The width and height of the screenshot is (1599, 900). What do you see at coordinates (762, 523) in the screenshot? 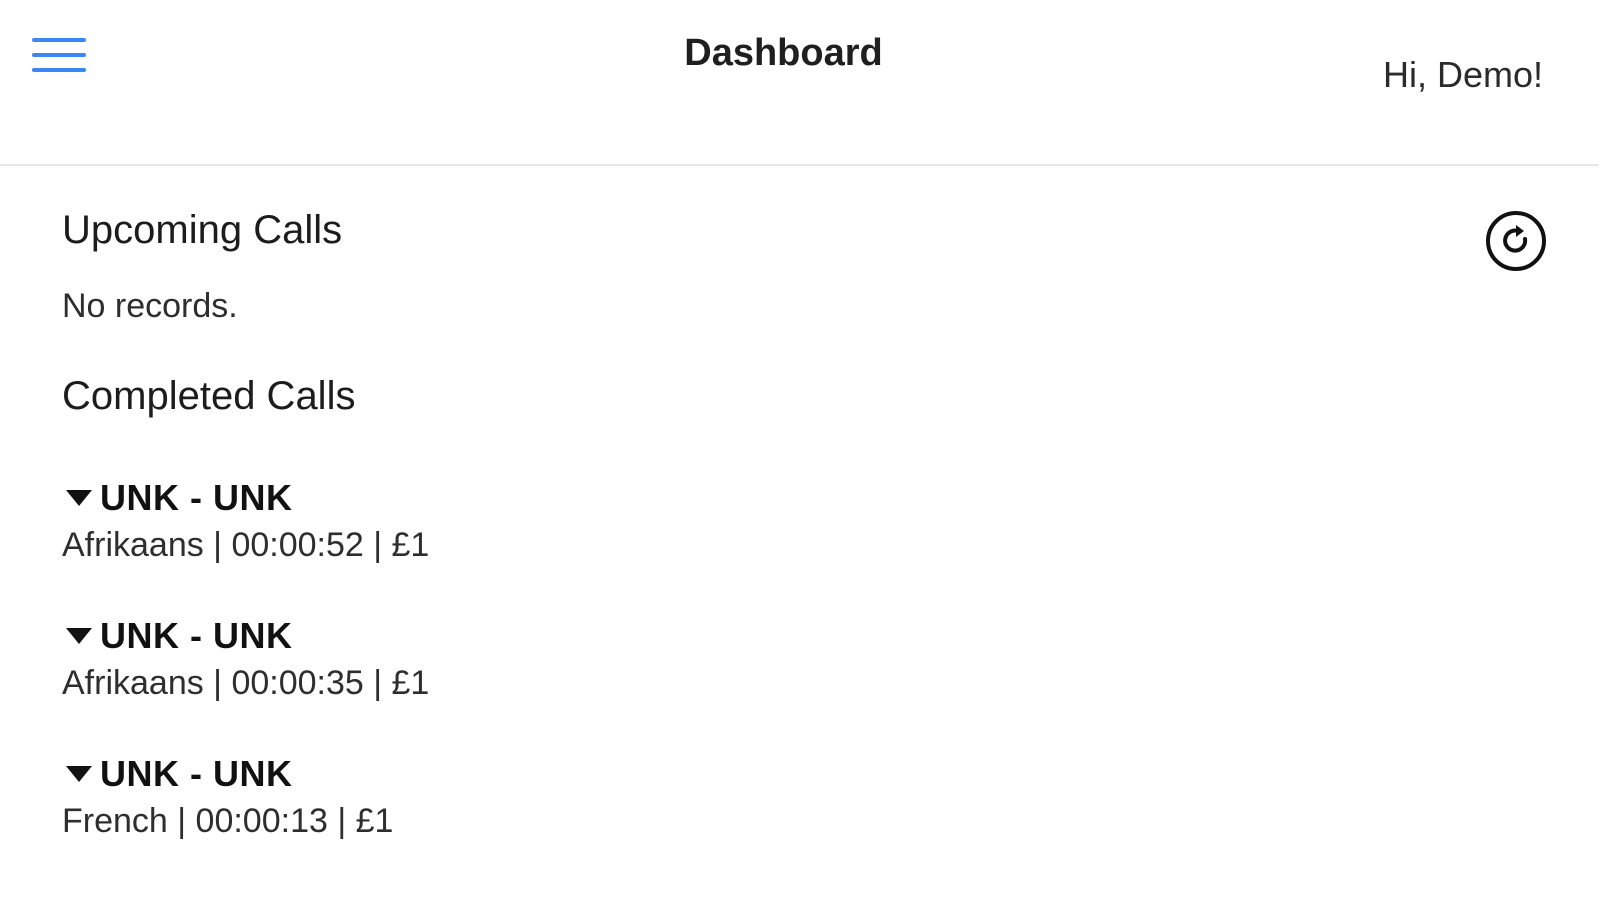
I see `call-item: UNK - UNK Afrikaans | 00:00:52 | £1` at bounding box center [762, 523].